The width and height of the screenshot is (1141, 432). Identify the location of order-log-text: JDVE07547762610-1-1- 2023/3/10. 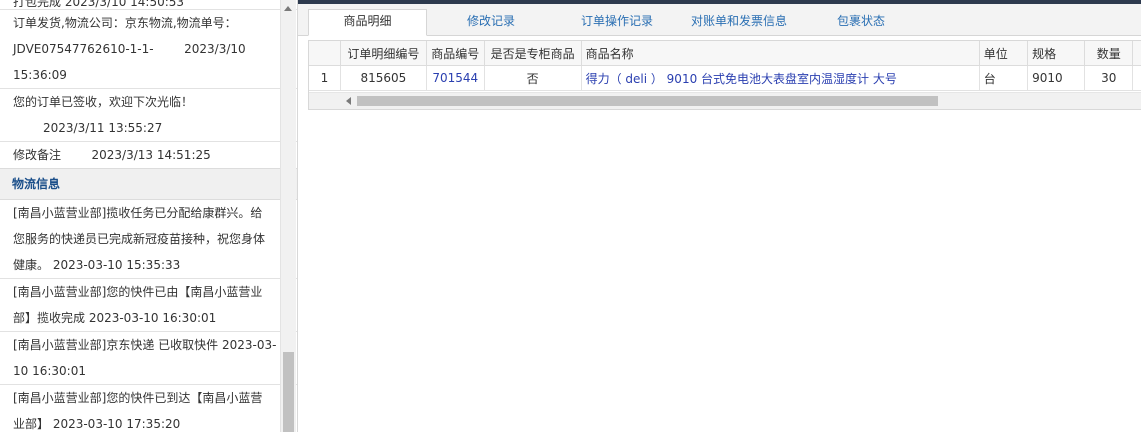
(129, 49).